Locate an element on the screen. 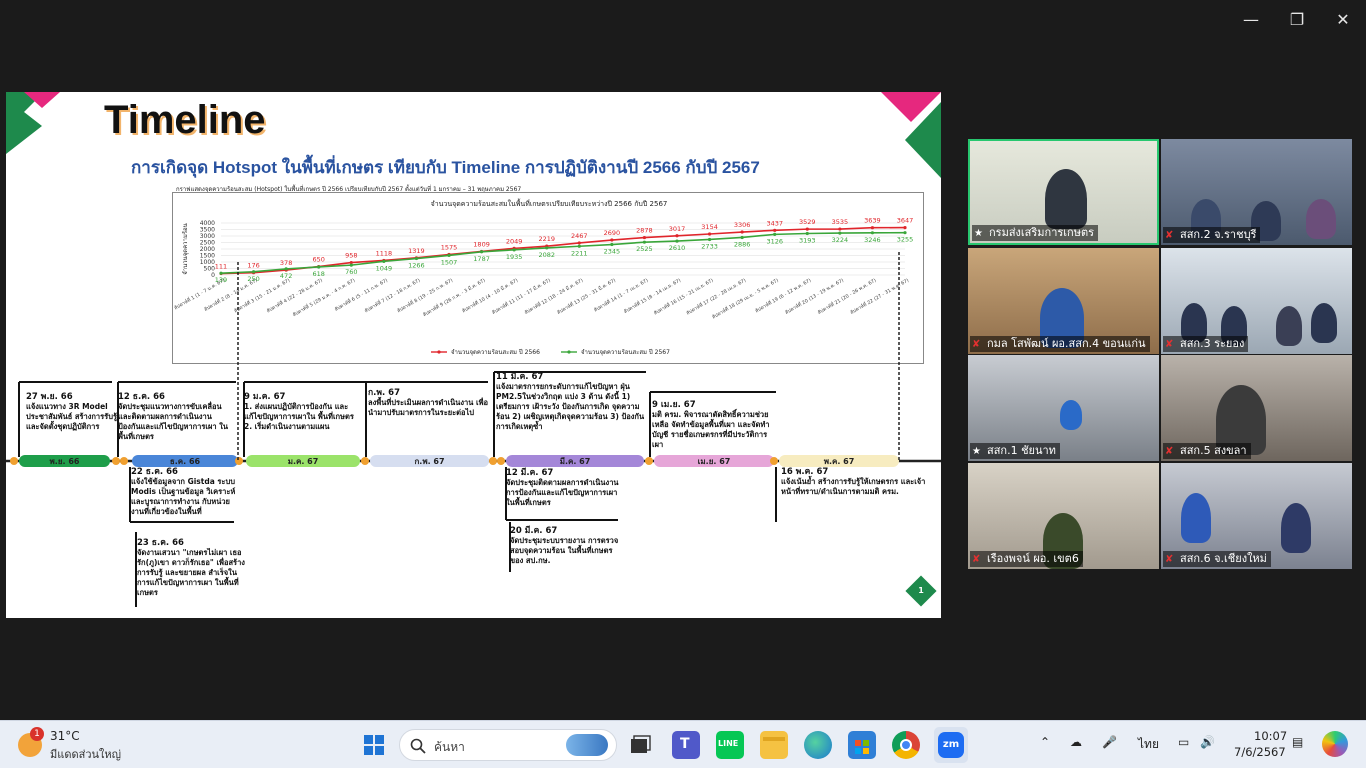  clock-time: 10:07 is located at coordinates (1270, 736).